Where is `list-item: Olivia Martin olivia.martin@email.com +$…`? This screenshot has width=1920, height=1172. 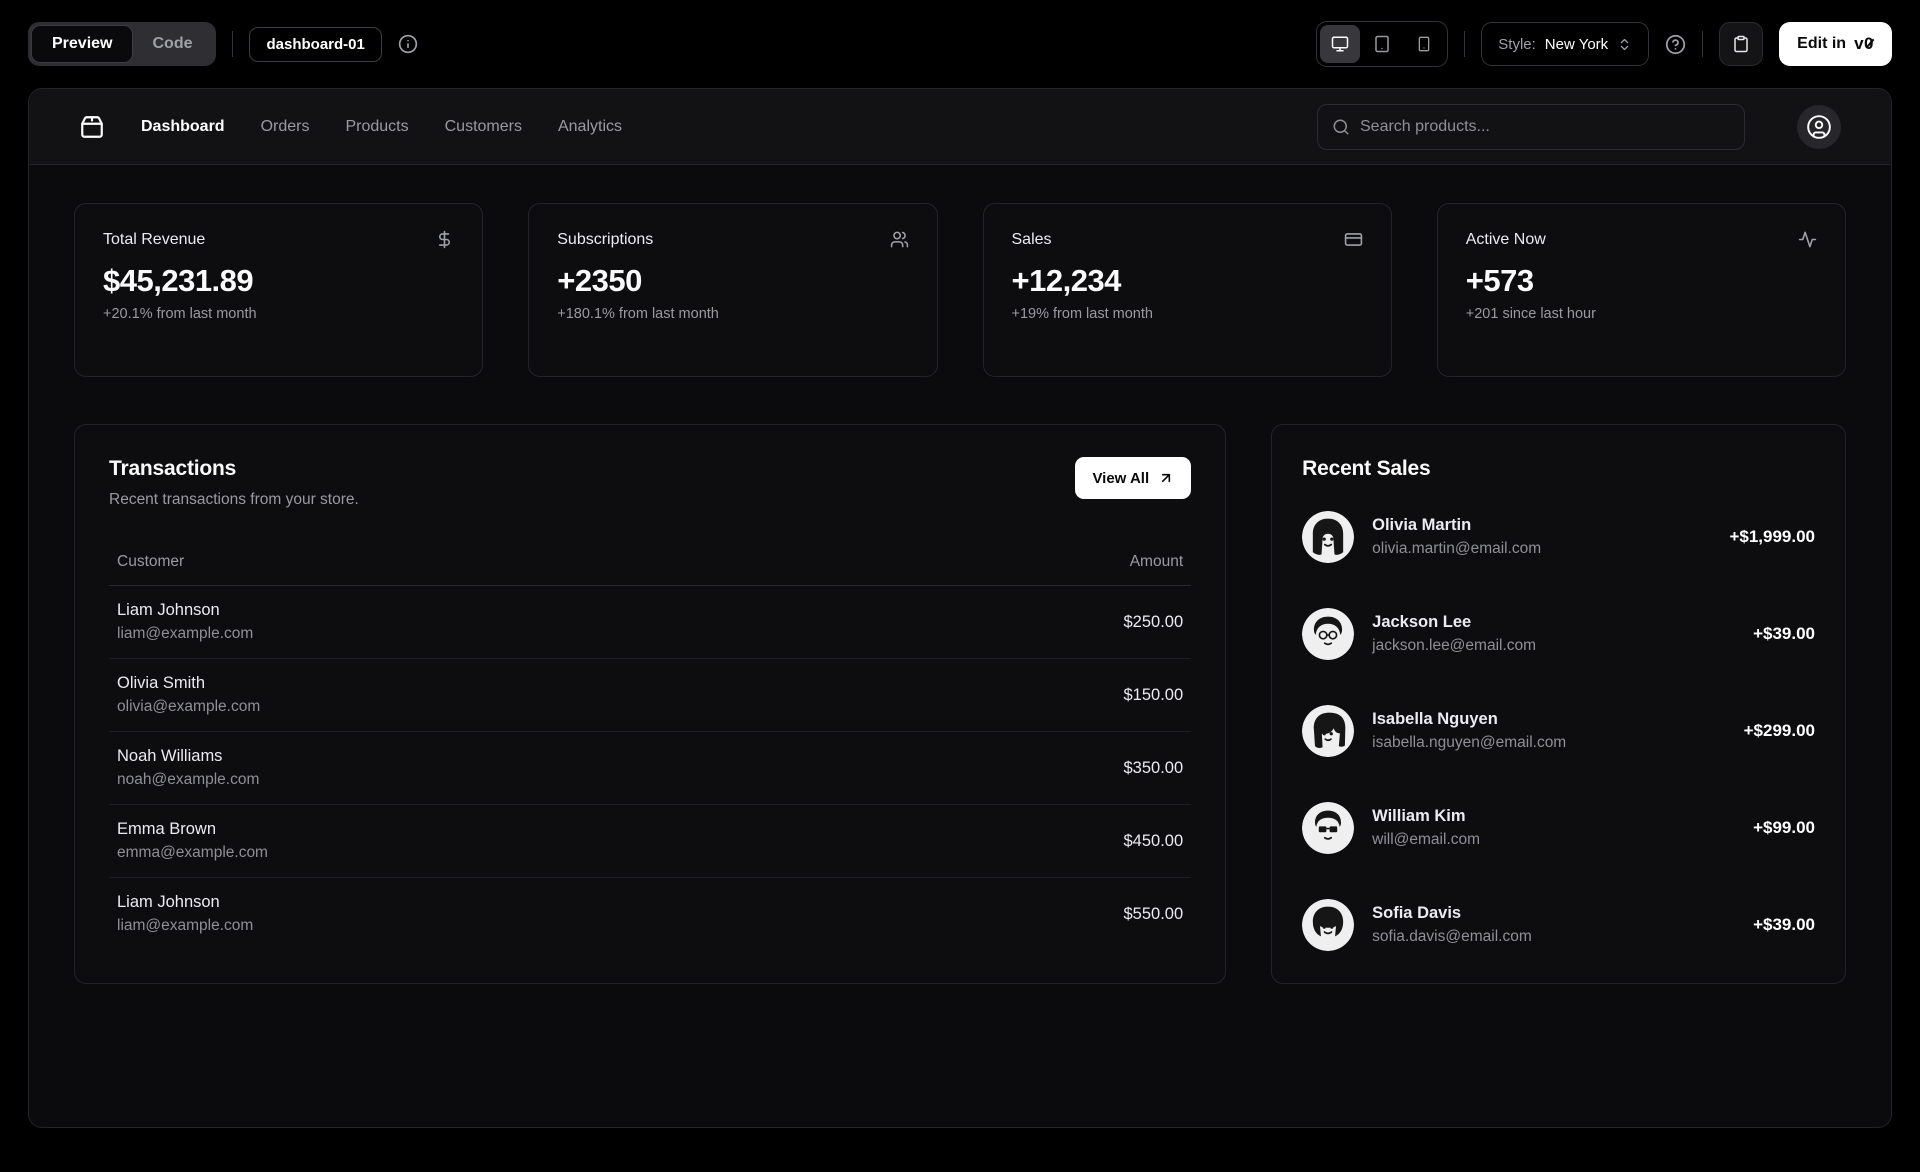 list-item: Olivia Martin olivia.martin@email.com +$… is located at coordinates (1558, 537).